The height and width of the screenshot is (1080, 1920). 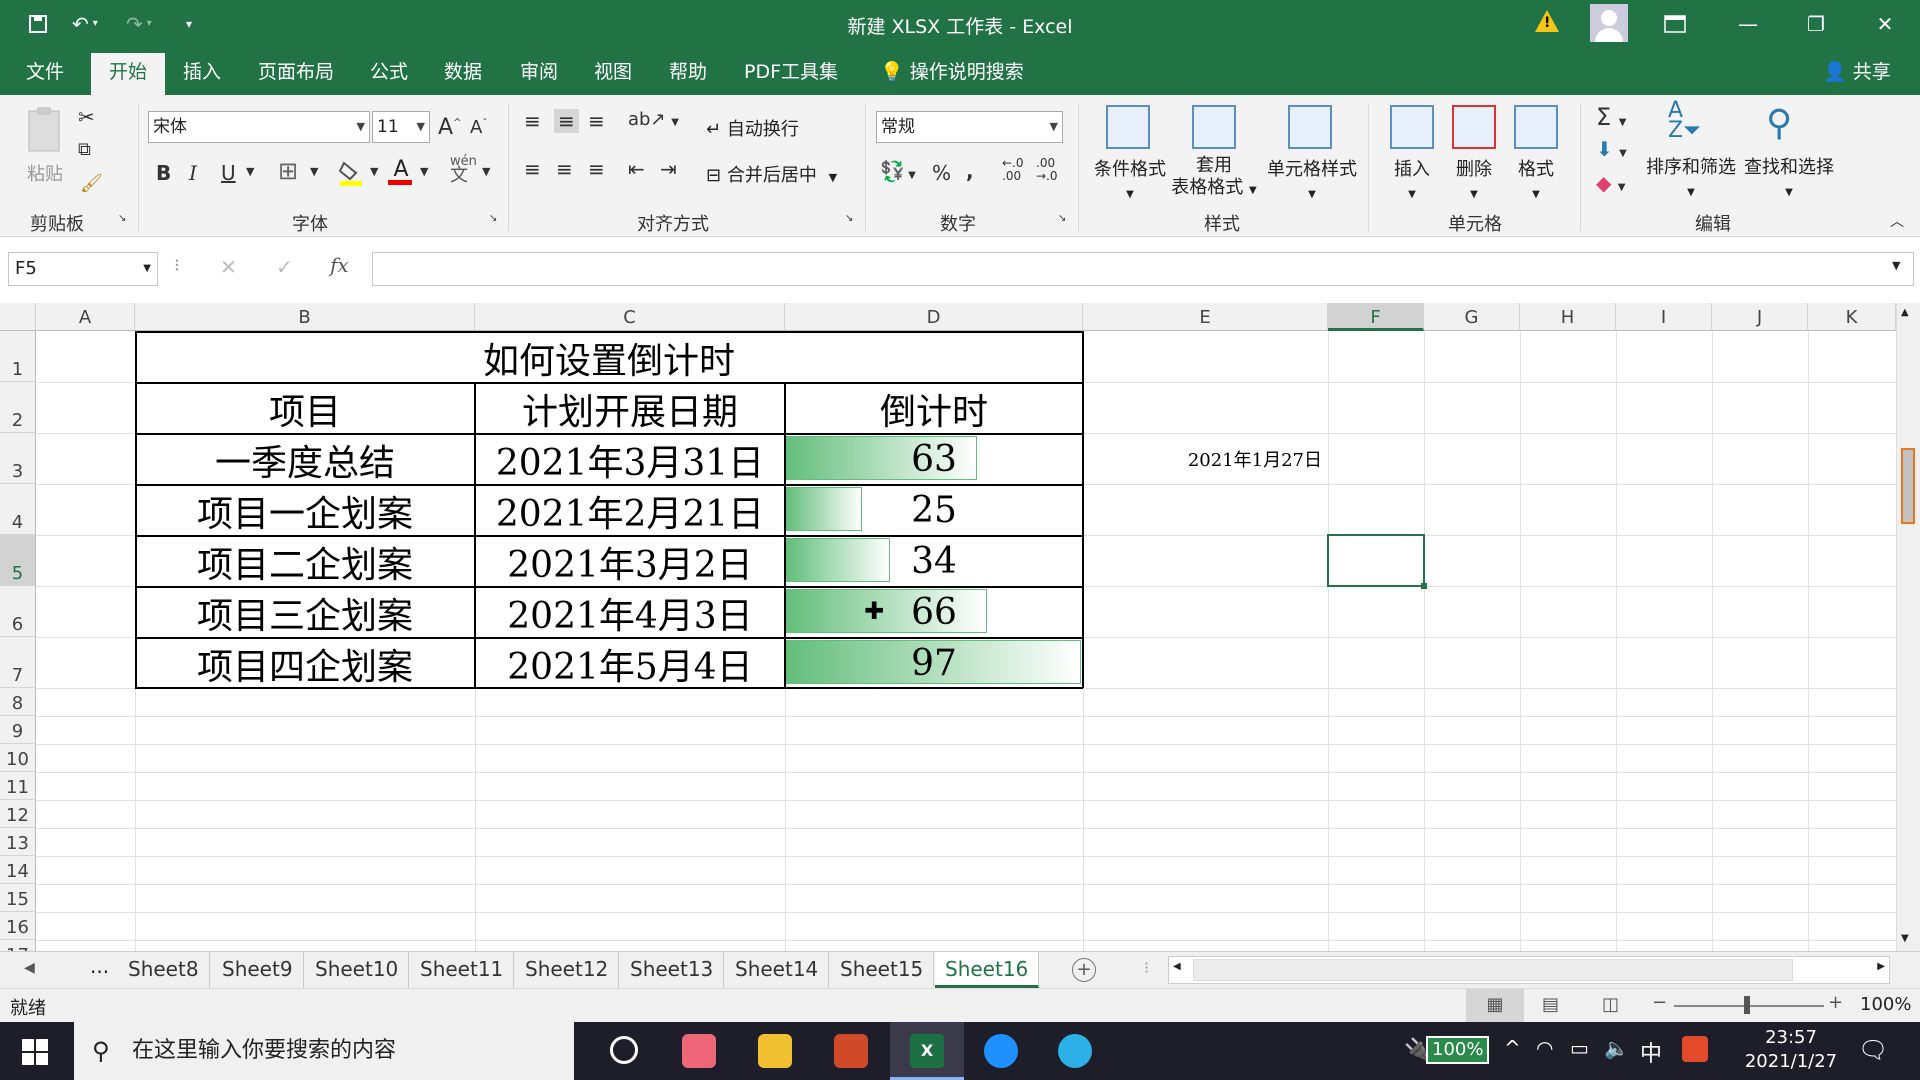 I want to click on column-header-e: E, so click(x=1205, y=317).